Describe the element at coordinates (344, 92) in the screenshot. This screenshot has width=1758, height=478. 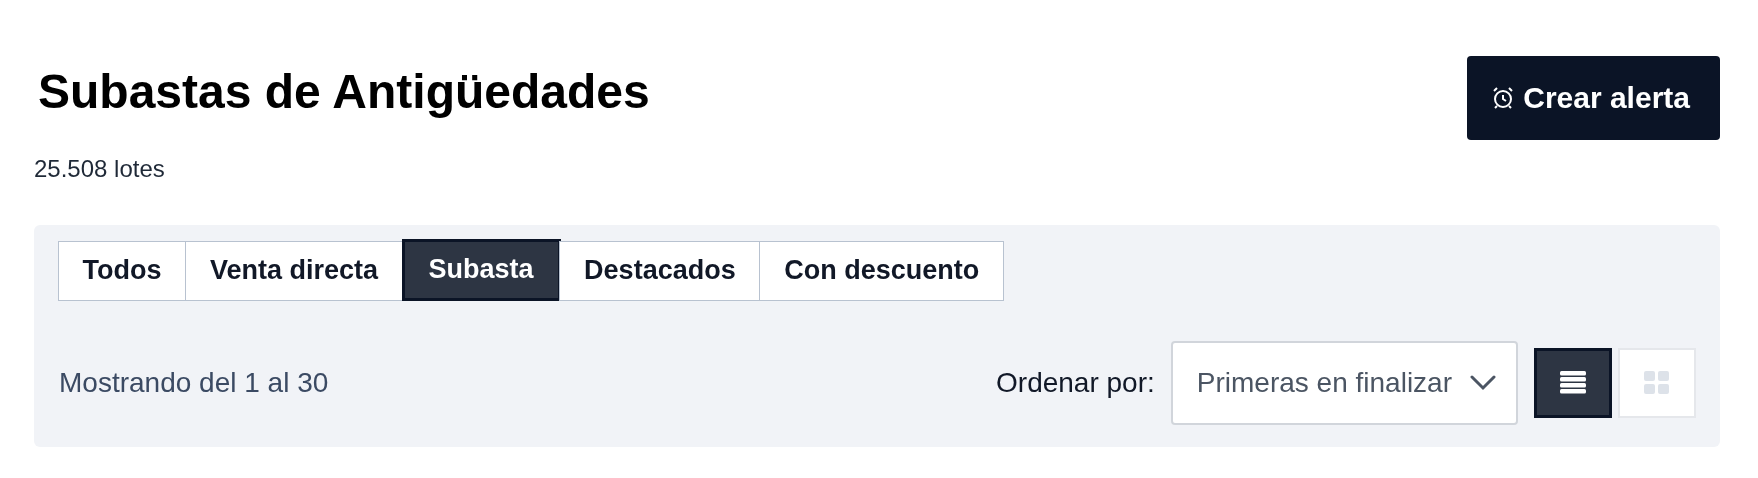
I see `page-title: Subastas de Antigüedades` at that location.